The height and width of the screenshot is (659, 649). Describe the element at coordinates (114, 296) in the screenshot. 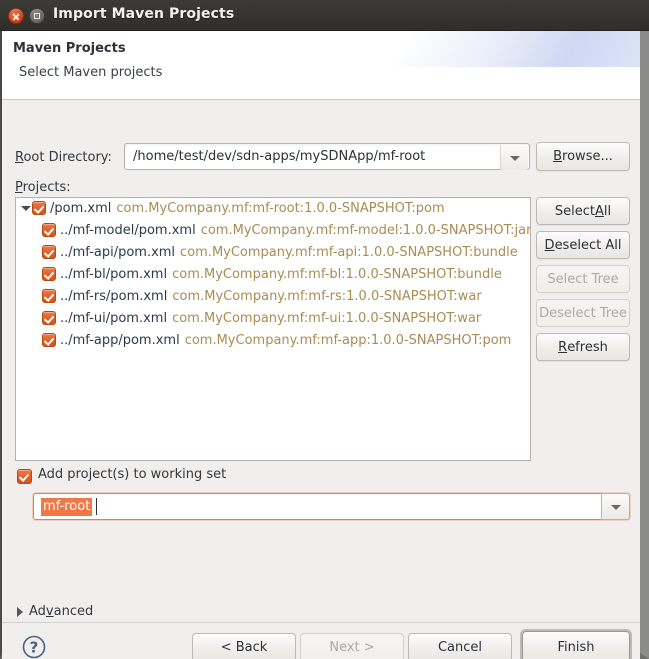

I see `project-path: ../mf-rs/pom.xml` at that location.